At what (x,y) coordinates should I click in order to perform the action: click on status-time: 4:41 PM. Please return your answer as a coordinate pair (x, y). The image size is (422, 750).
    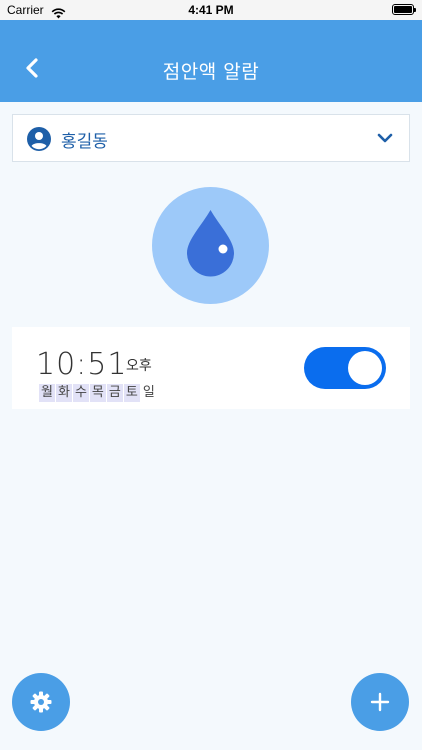
    Looking at the image, I should click on (211, 10).